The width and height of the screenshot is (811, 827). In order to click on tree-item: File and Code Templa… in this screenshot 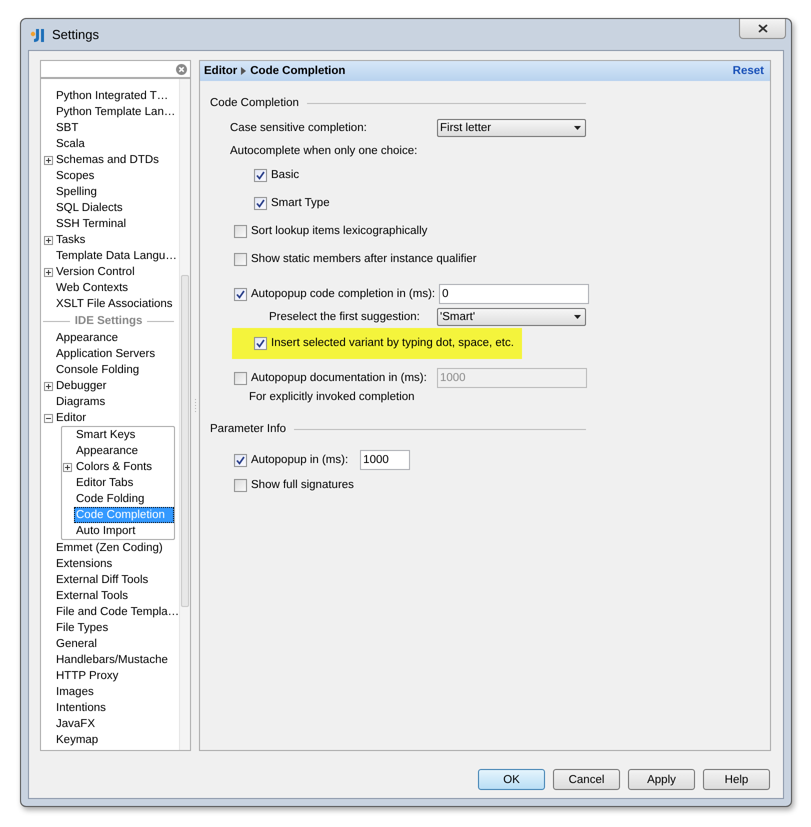, I will do `click(118, 612)`.